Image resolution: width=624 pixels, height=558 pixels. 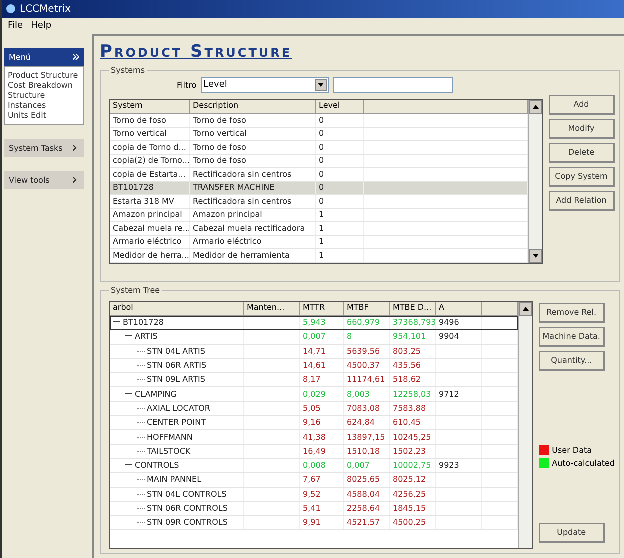 What do you see at coordinates (44, 148) in the screenshot?
I see `sidebar-panel-header: System Tasks` at bounding box center [44, 148].